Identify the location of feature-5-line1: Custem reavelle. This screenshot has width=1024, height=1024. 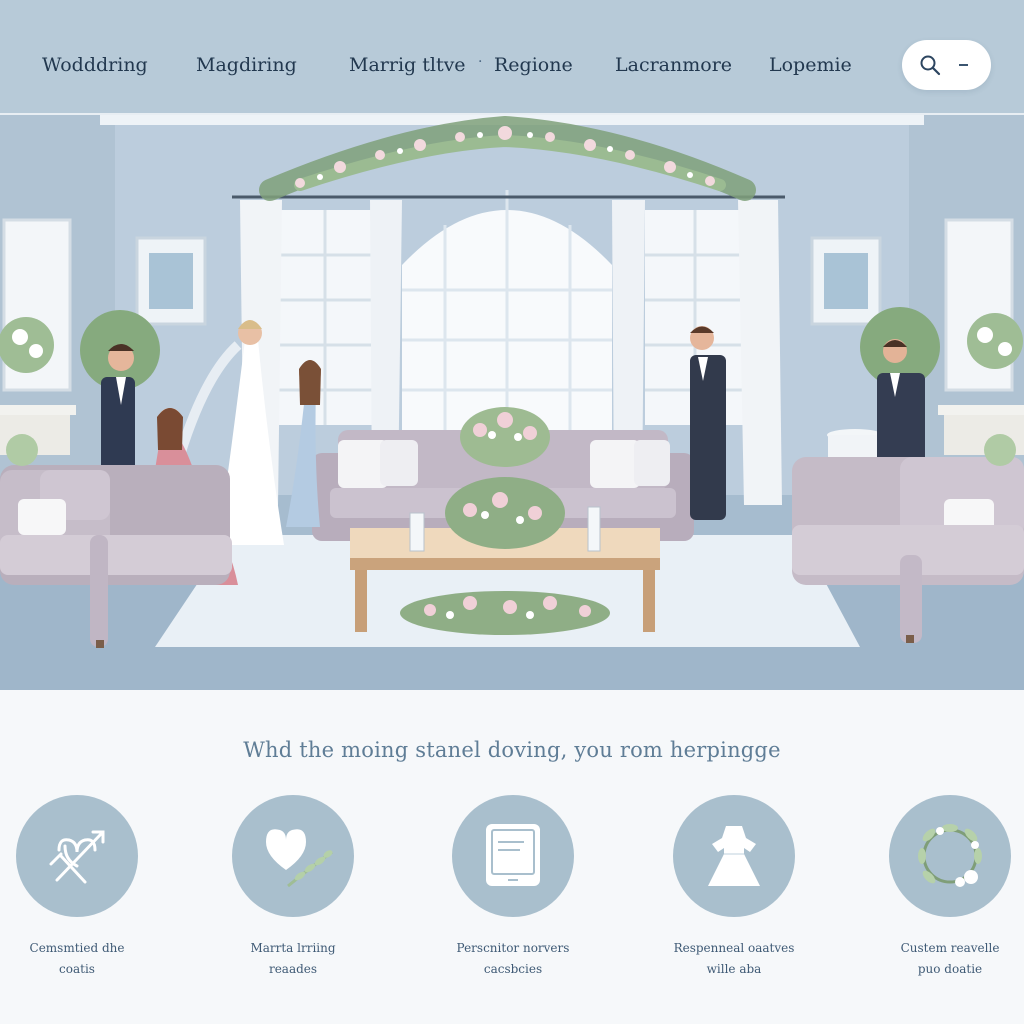
(950, 948).